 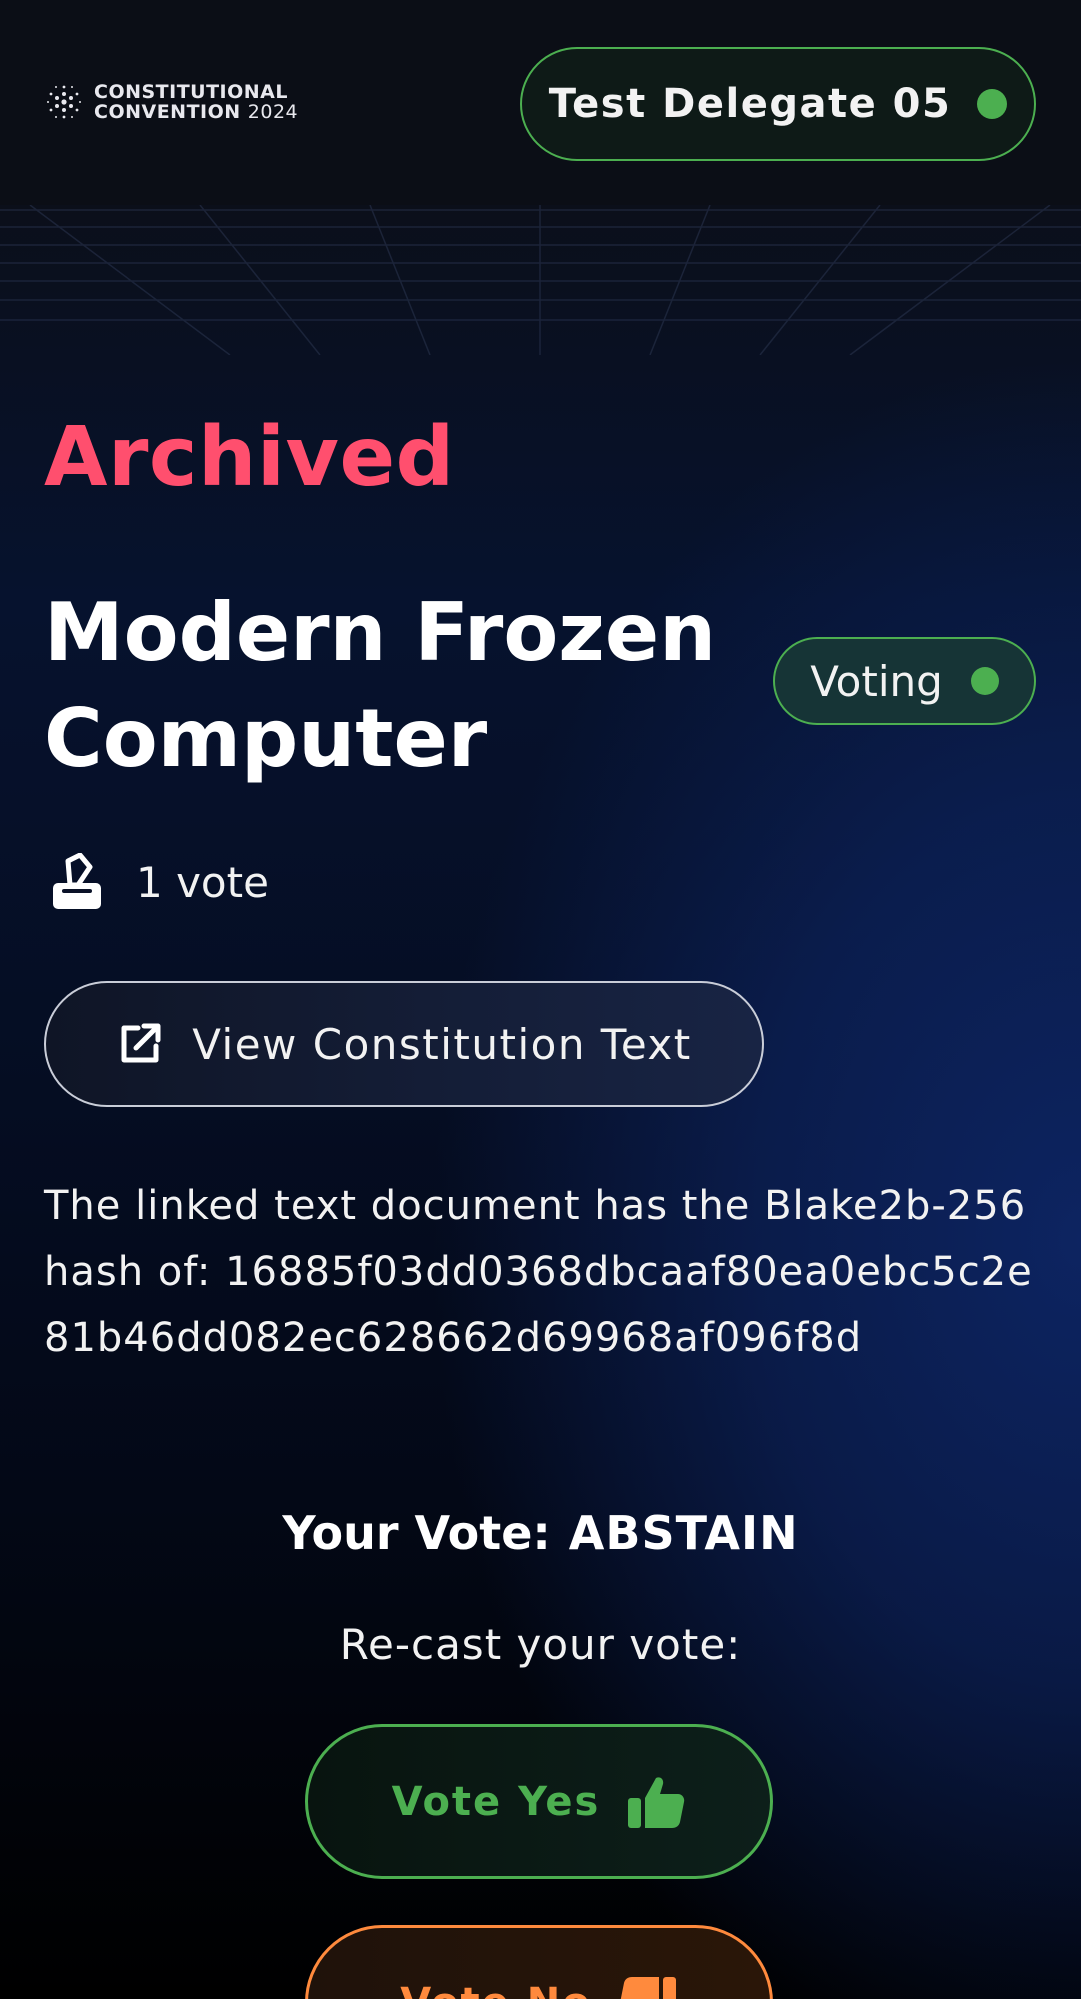 I want to click on vote-count-label: 1 vote, so click(x=202, y=882).